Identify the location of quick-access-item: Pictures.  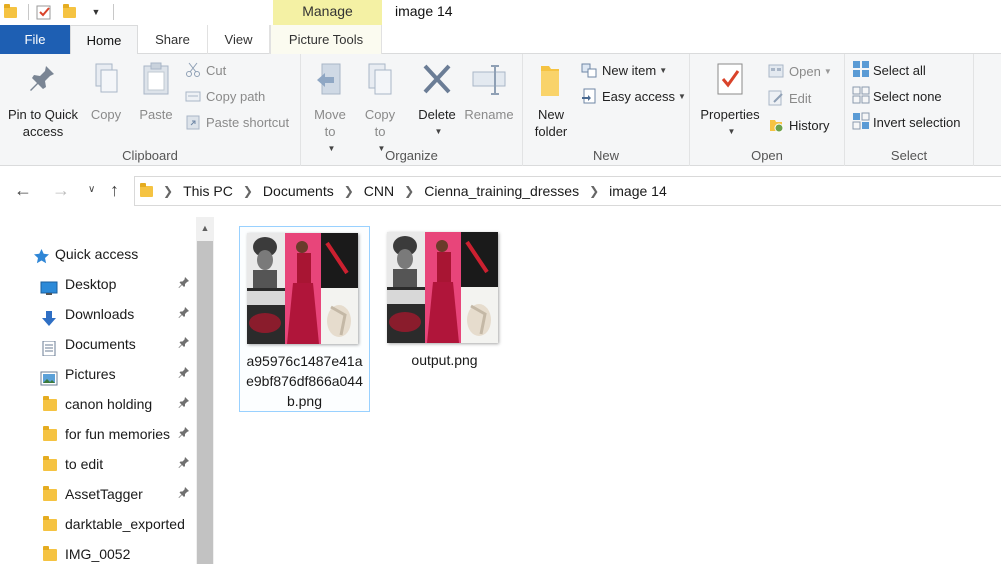
(98, 374).